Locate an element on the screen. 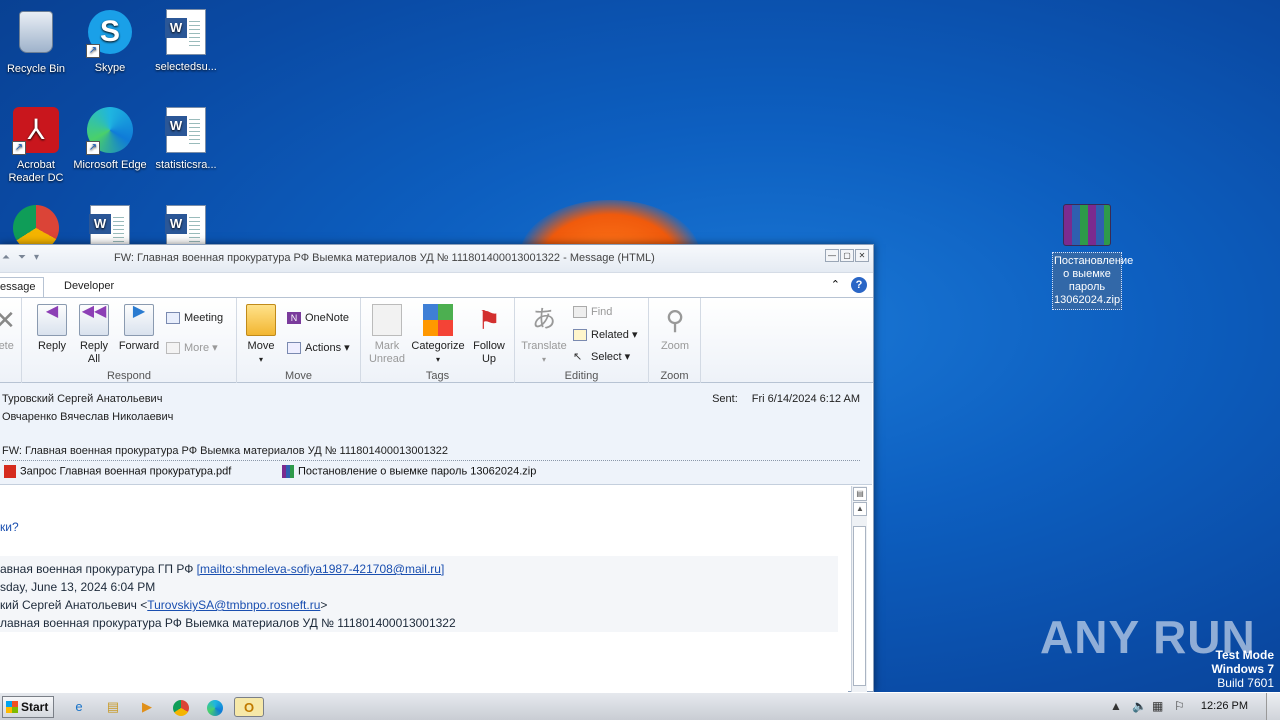  group-label: Respond is located at coordinates (129, 376).